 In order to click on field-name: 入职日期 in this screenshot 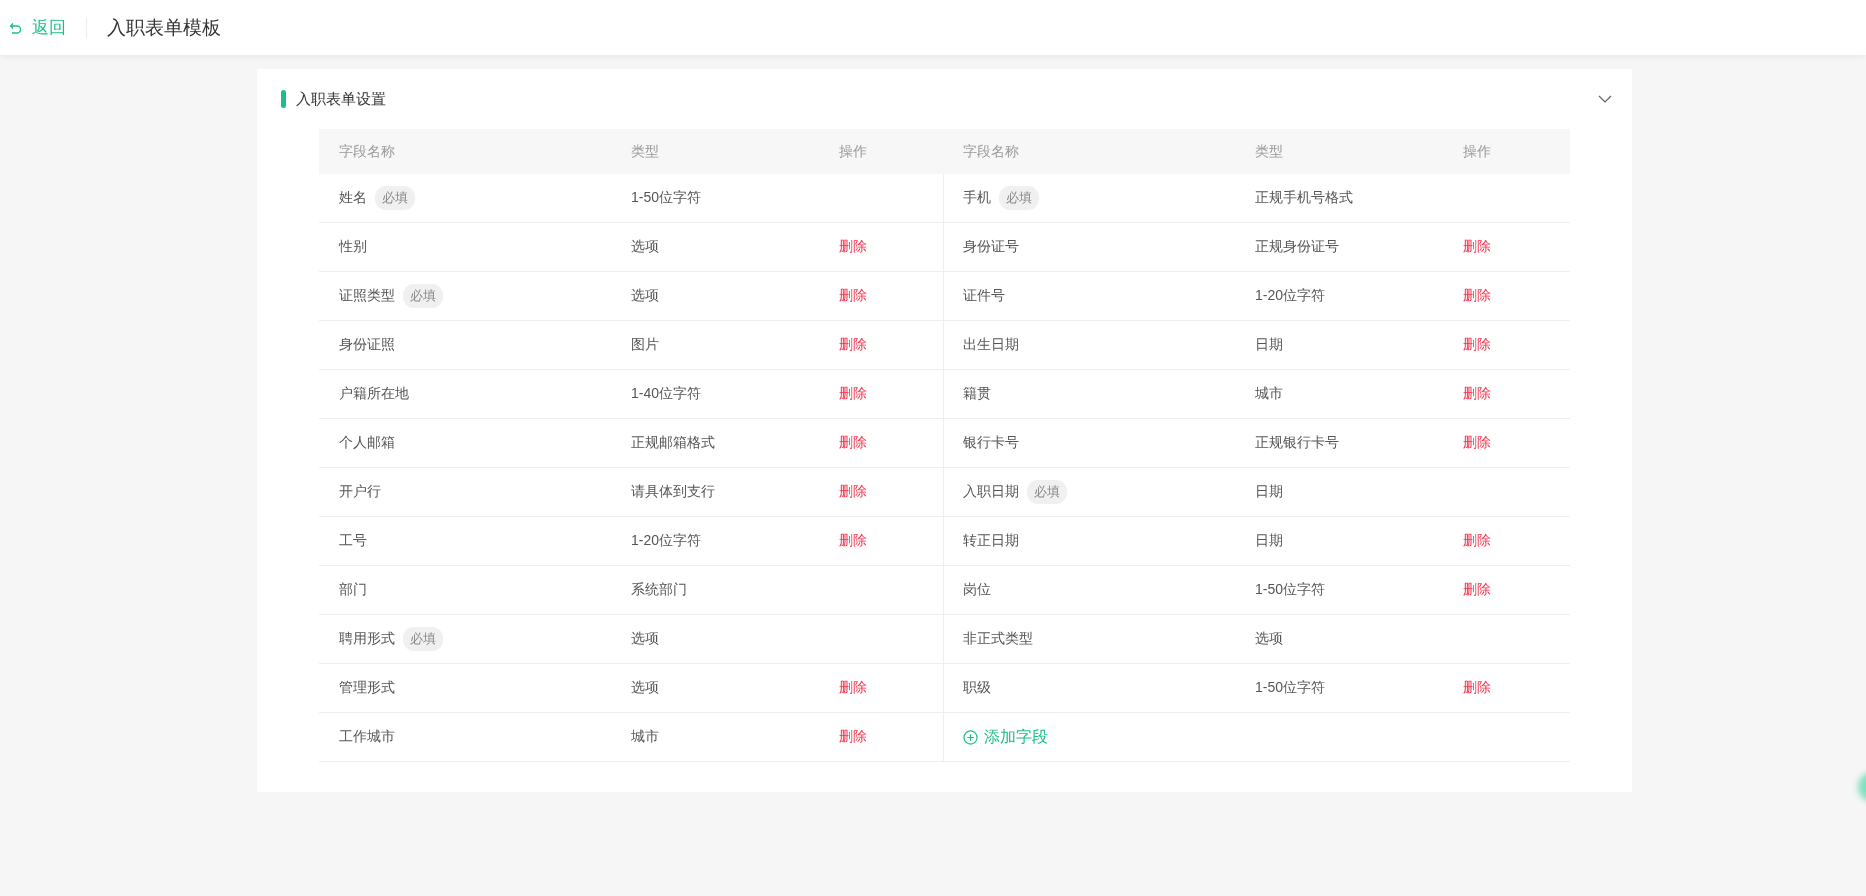, I will do `click(991, 492)`.